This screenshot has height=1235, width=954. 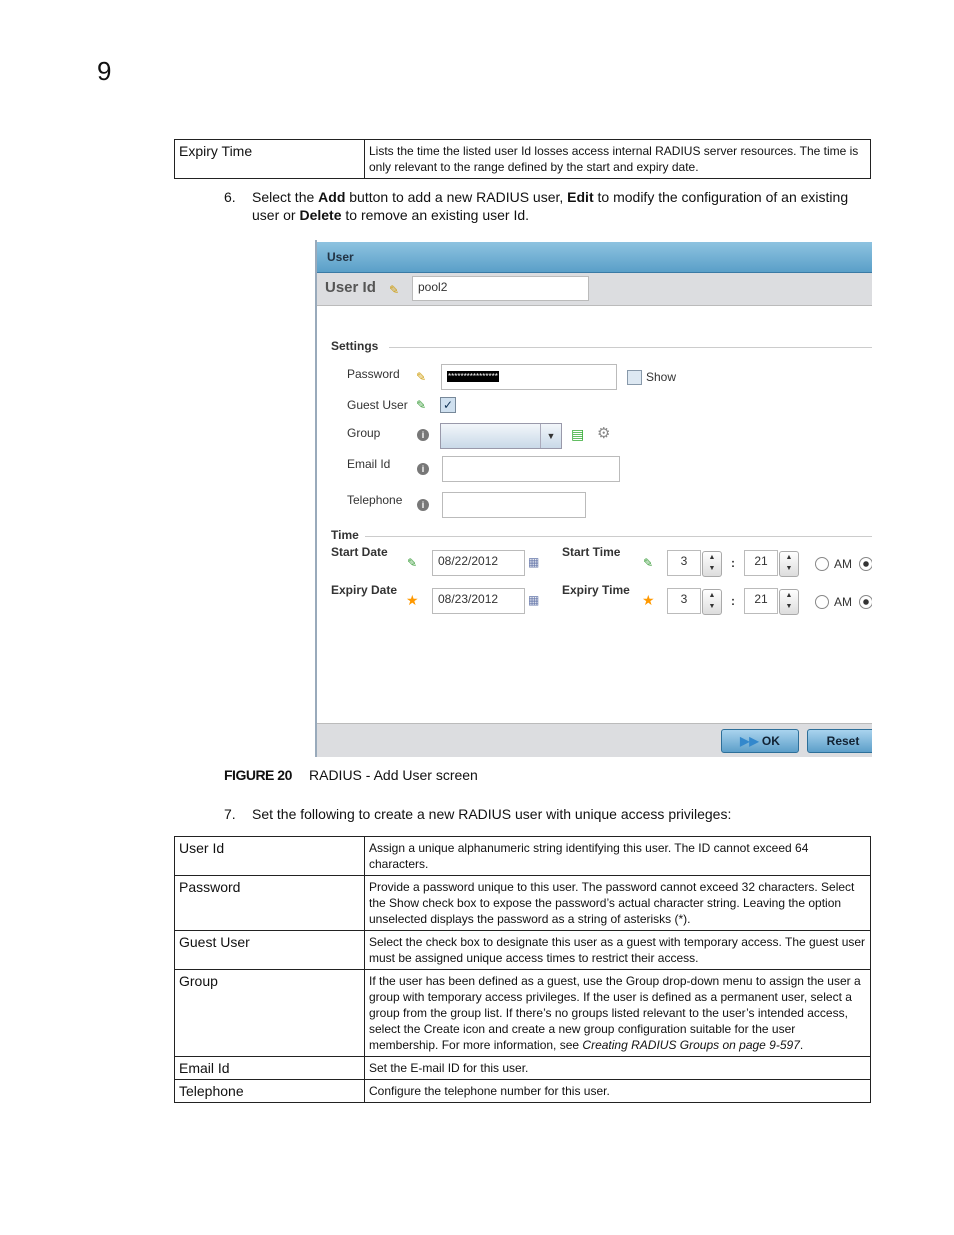 I want to click on expiry-hour-spinner: ▲ ▼, so click(x=712, y=602).